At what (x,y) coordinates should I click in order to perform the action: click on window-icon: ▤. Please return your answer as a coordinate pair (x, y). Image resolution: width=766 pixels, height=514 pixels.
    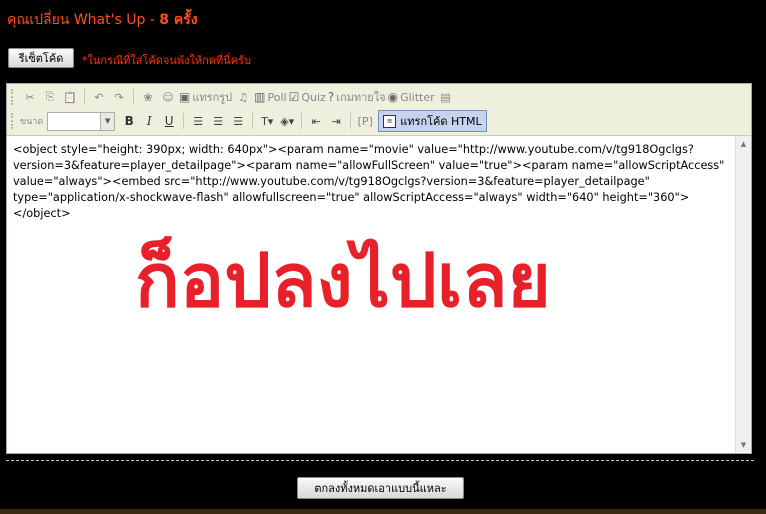
    Looking at the image, I should click on (446, 97).